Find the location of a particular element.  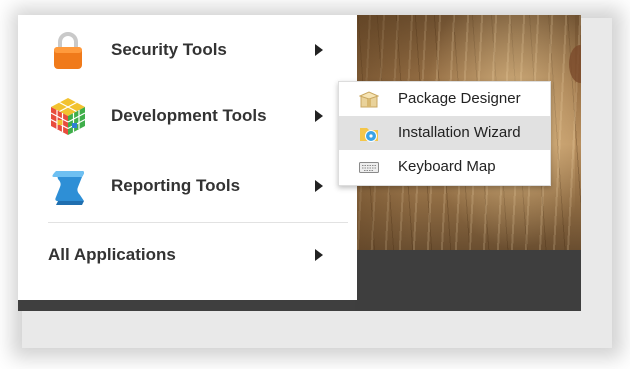

menu-item-reporting-tools: Reporting Tools is located at coordinates (187, 186).